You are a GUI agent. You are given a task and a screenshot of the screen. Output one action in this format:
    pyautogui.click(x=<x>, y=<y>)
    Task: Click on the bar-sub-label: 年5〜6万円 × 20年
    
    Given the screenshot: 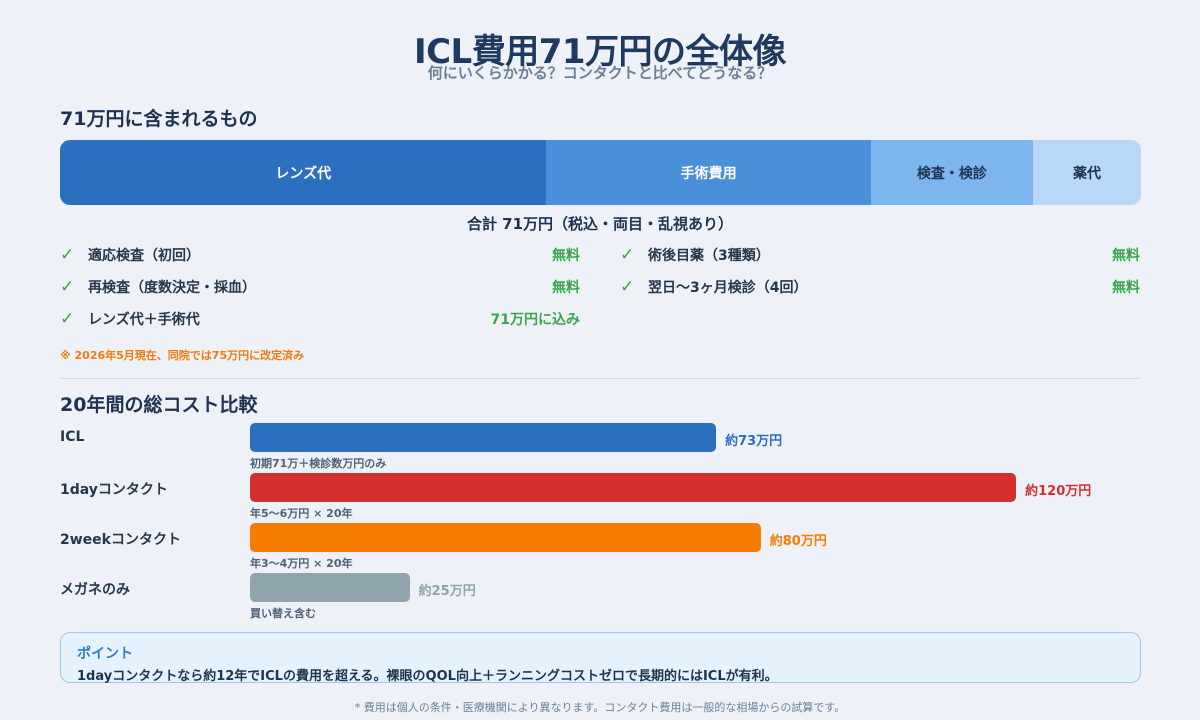 What is the action you would take?
    pyautogui.click(x=301, y=513)
    